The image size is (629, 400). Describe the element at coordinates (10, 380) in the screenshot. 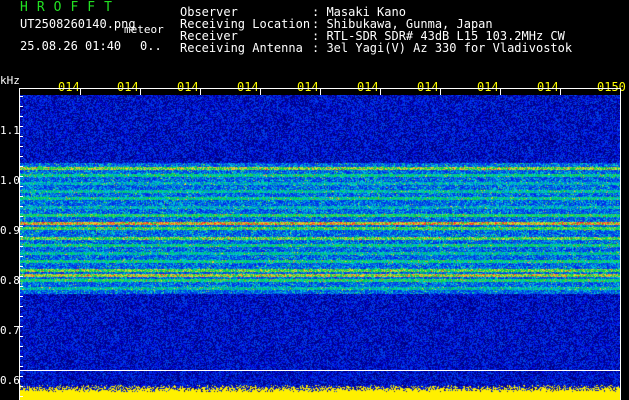

I see `y-tick-label: 0.6` at that location.